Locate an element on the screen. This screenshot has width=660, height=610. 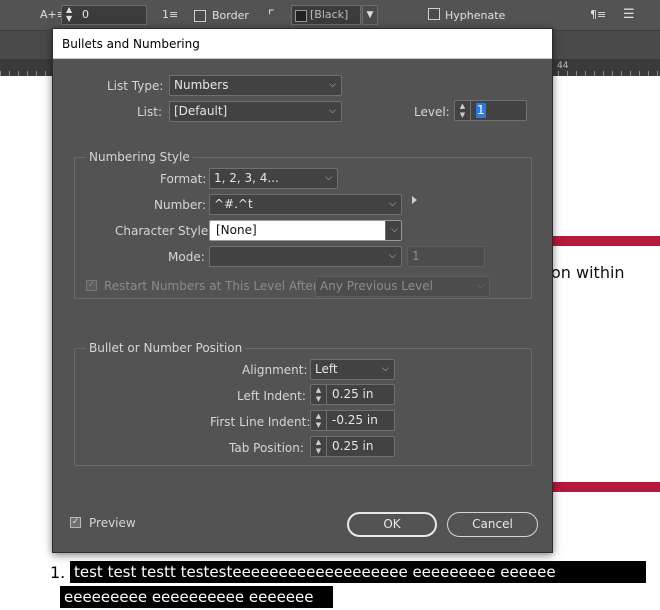
space-value-field: 0 is located at coordinates (104, 15).